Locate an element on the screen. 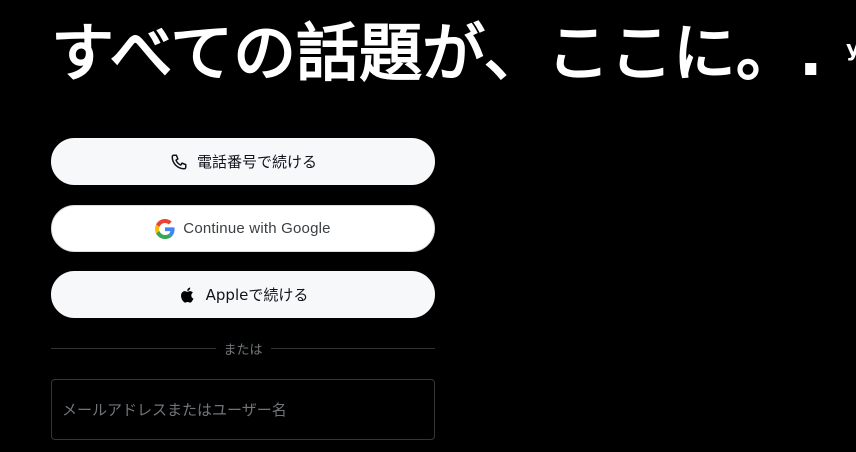  google-icon is located at coordinates (165, 228).